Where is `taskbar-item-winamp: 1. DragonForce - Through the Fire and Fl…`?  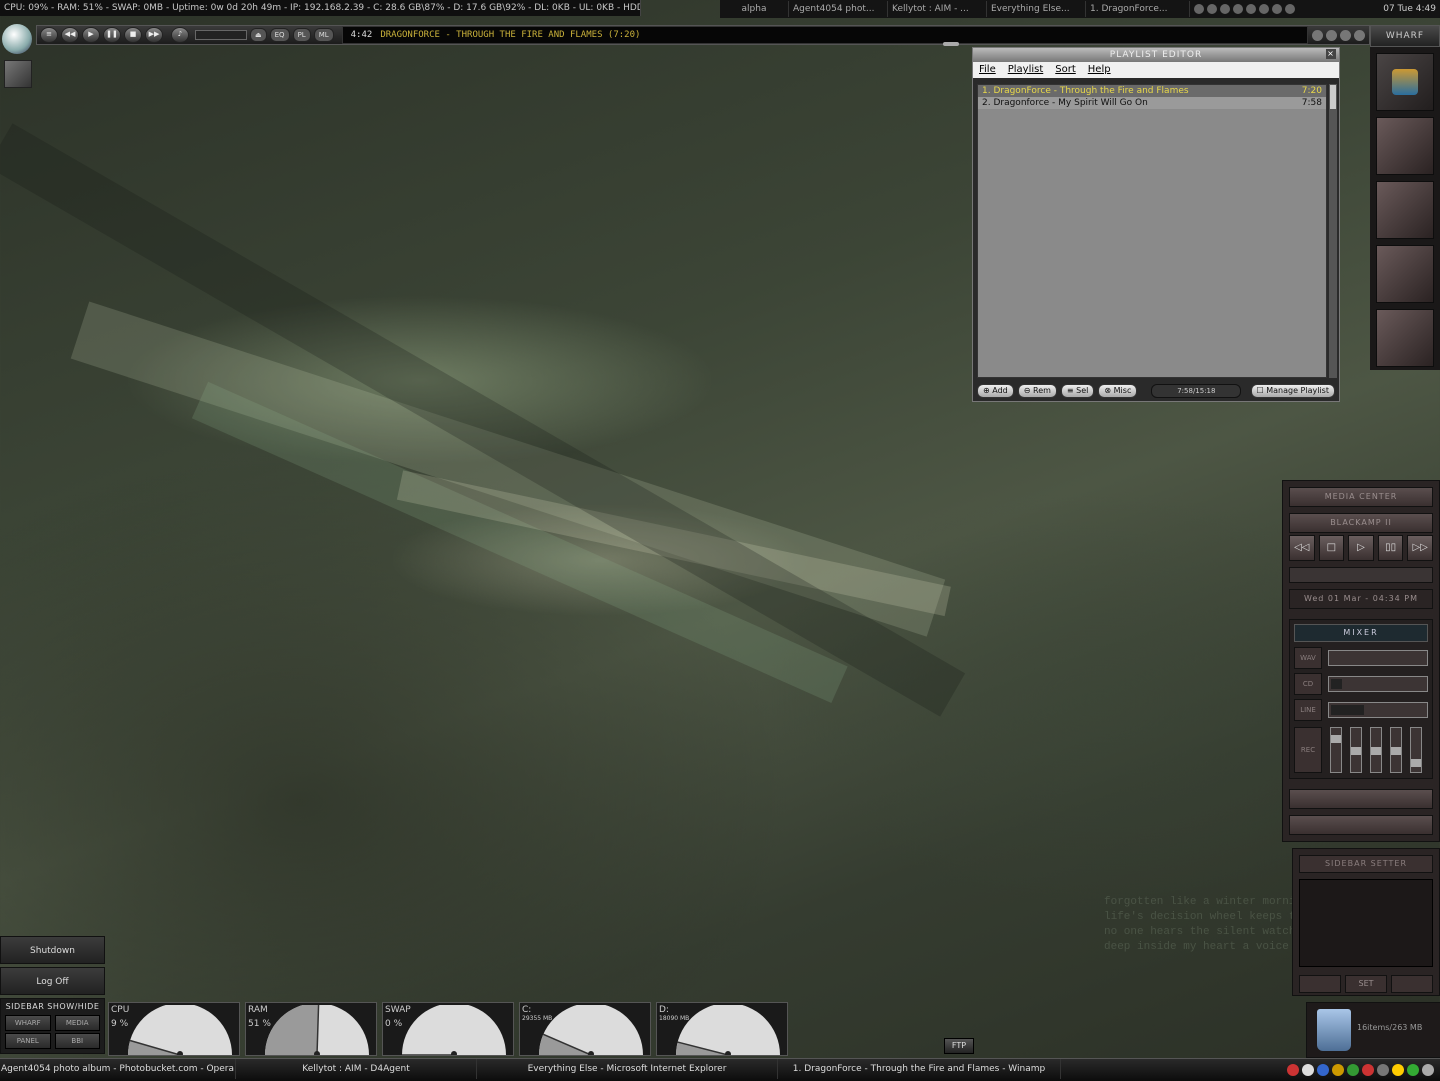
taskbar-item-winamp: 1. DragonForce - Through the Fire and Fl… is located at coordinates (919, 1069).